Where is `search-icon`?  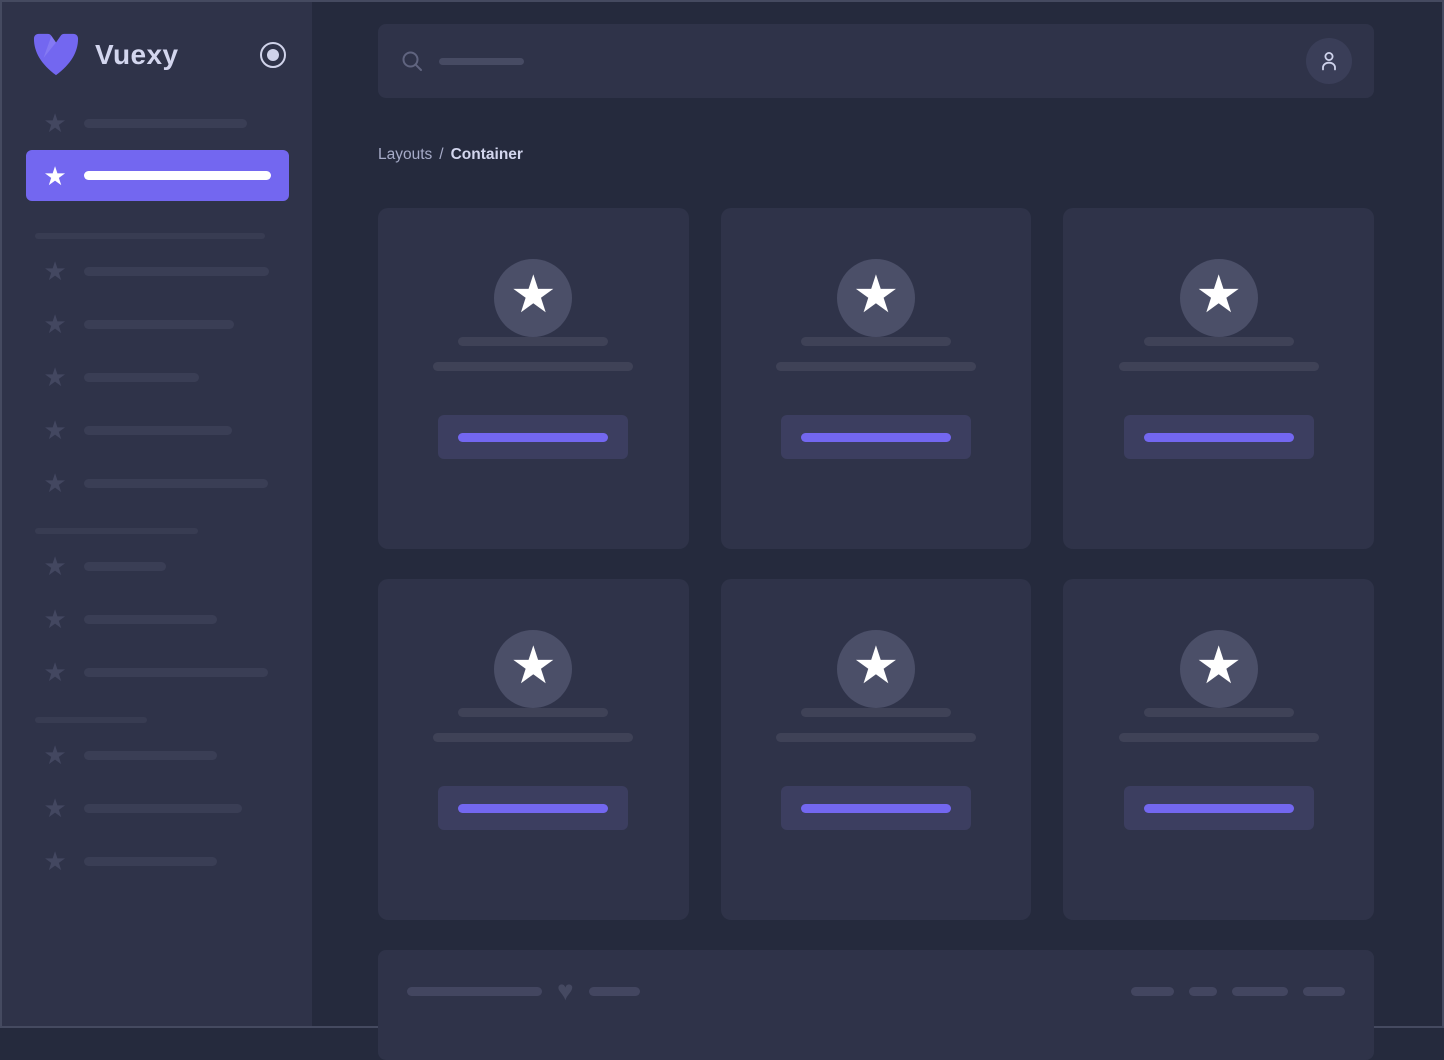
search-icon is located at coordinates (412, 61).